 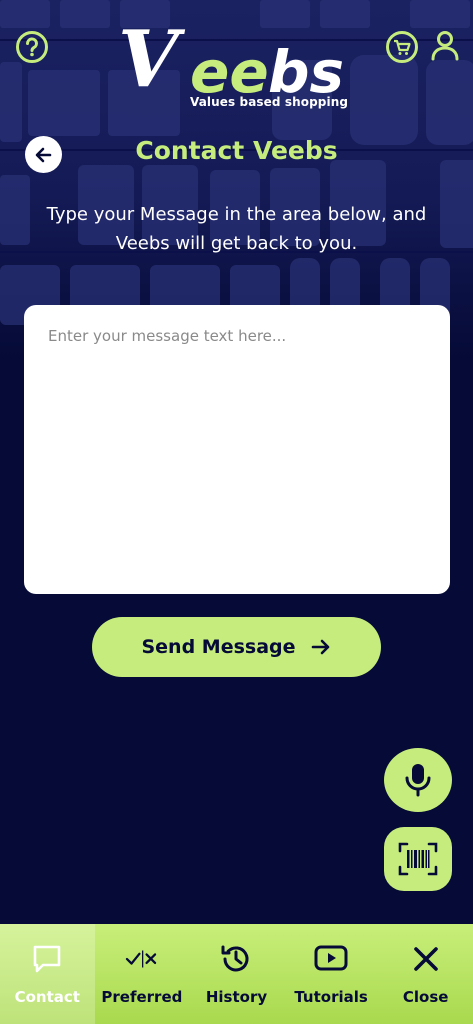 I want to click on nav-item-history: History, so click(x=236, y=974).